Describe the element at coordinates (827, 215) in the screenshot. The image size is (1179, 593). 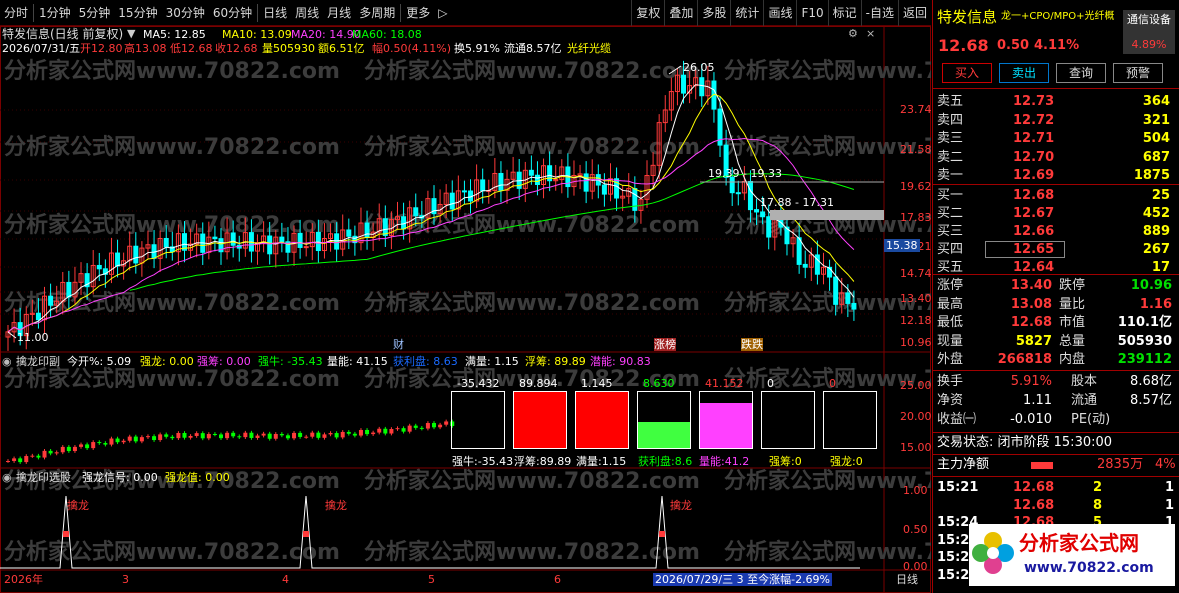
I see `resistance-band` at that location.